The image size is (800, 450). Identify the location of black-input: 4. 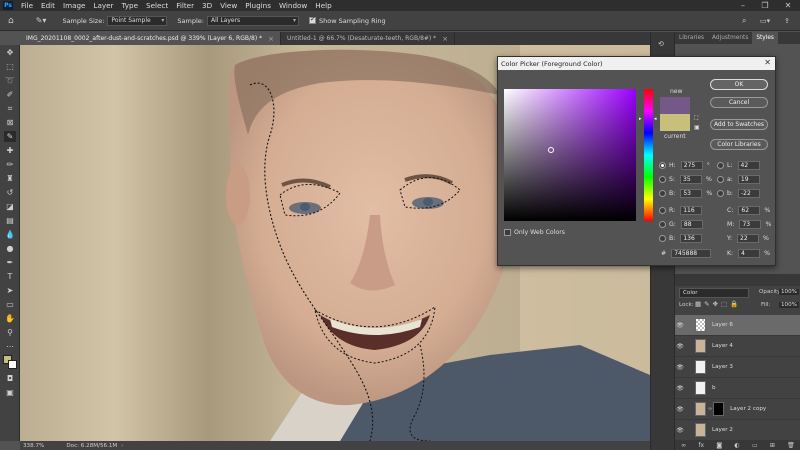
(749, 253).